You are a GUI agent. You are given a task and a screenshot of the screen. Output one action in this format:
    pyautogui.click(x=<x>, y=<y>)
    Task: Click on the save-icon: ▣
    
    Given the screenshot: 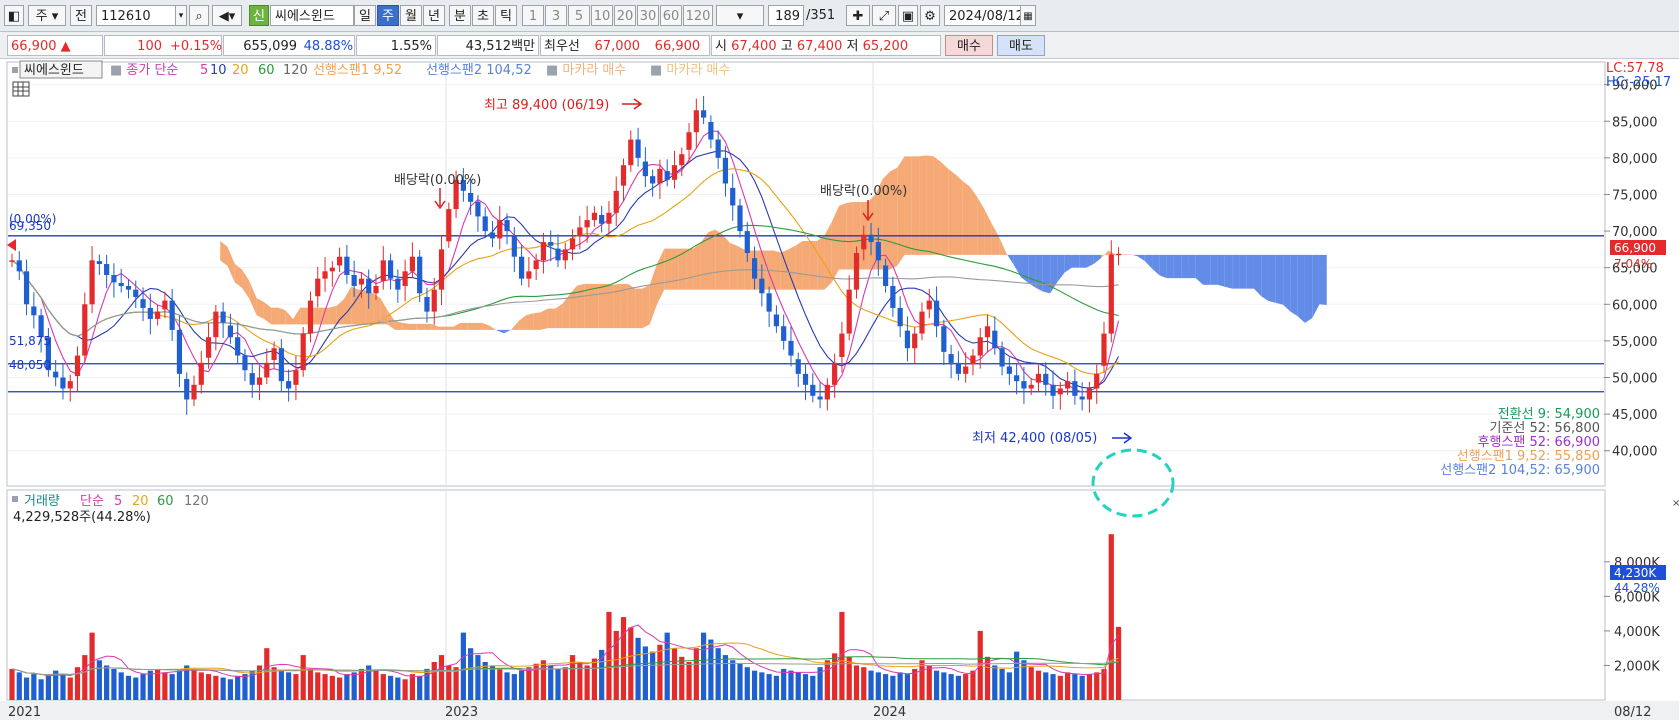 What is the action you would take?
    pyautogui.click(x=908, y=15)
    